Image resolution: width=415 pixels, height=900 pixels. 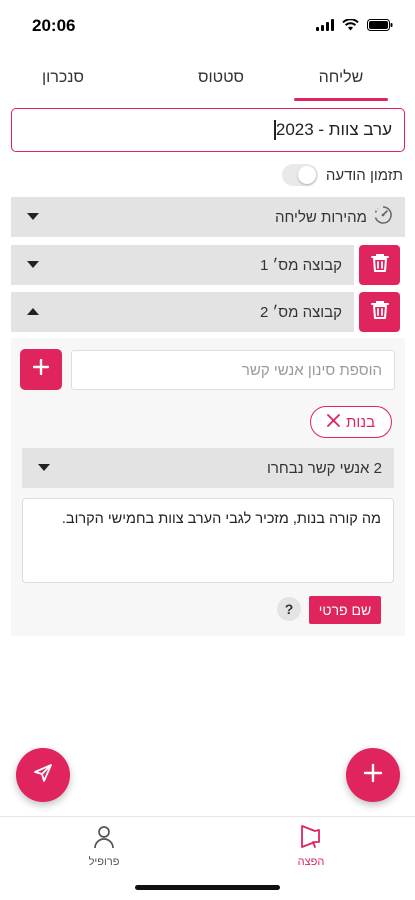 What do you see at coordinates (182, 265) in the screenshot?
I see `group-1-accordion: קבוצה מס׳ 1` at bounding box center [182, 265].